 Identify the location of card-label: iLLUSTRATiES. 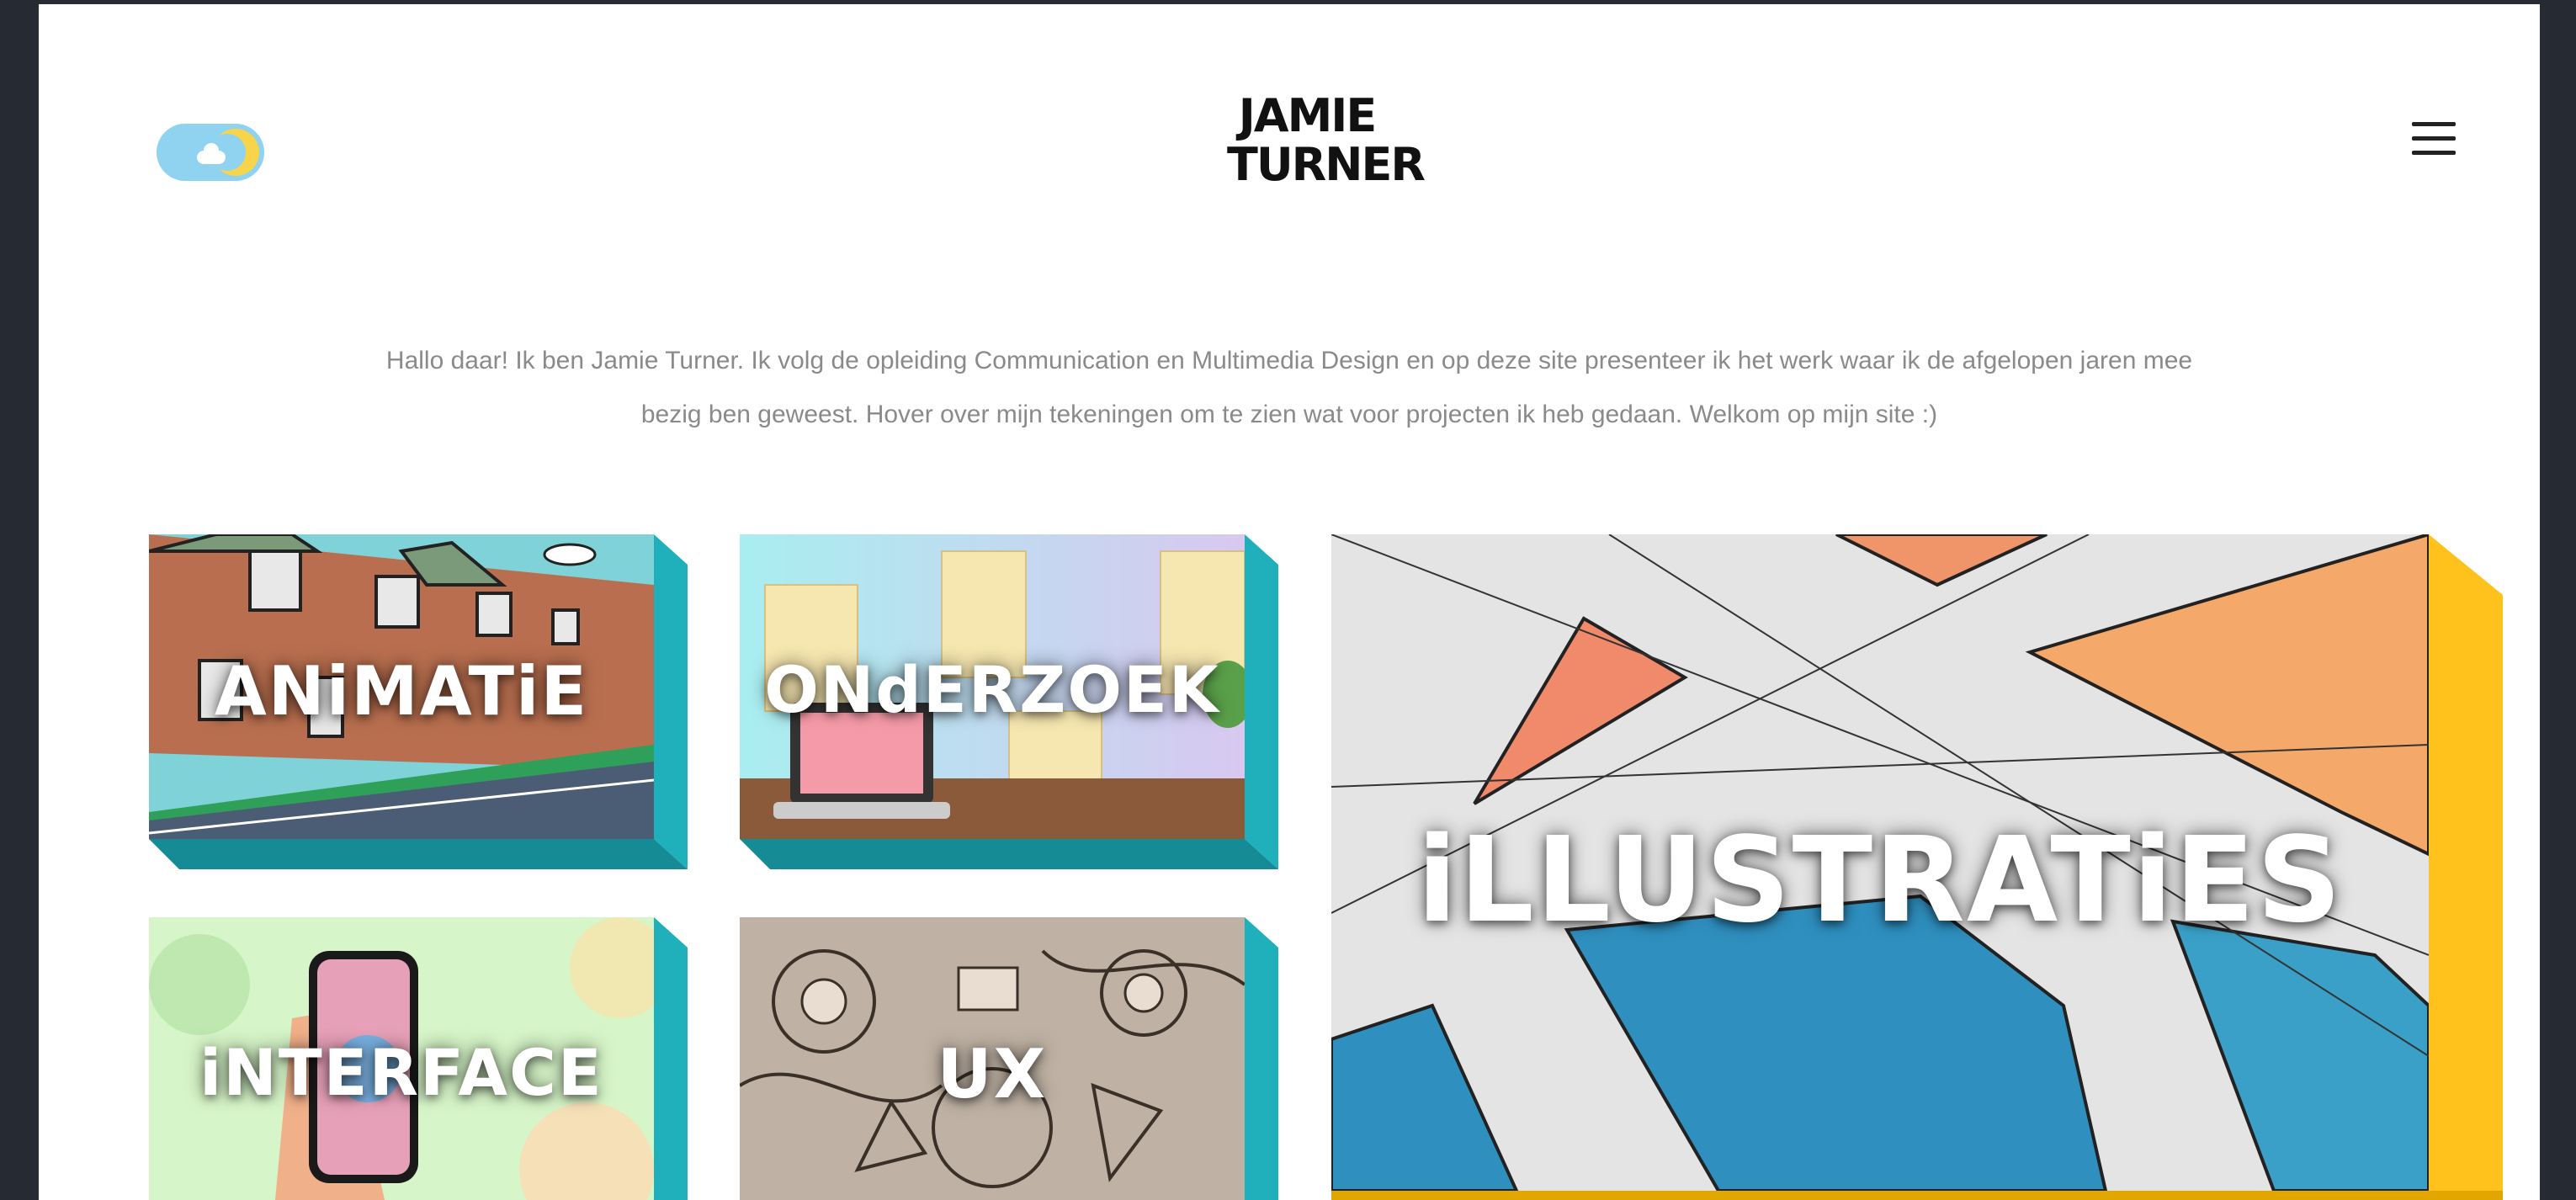
(1880, 880).